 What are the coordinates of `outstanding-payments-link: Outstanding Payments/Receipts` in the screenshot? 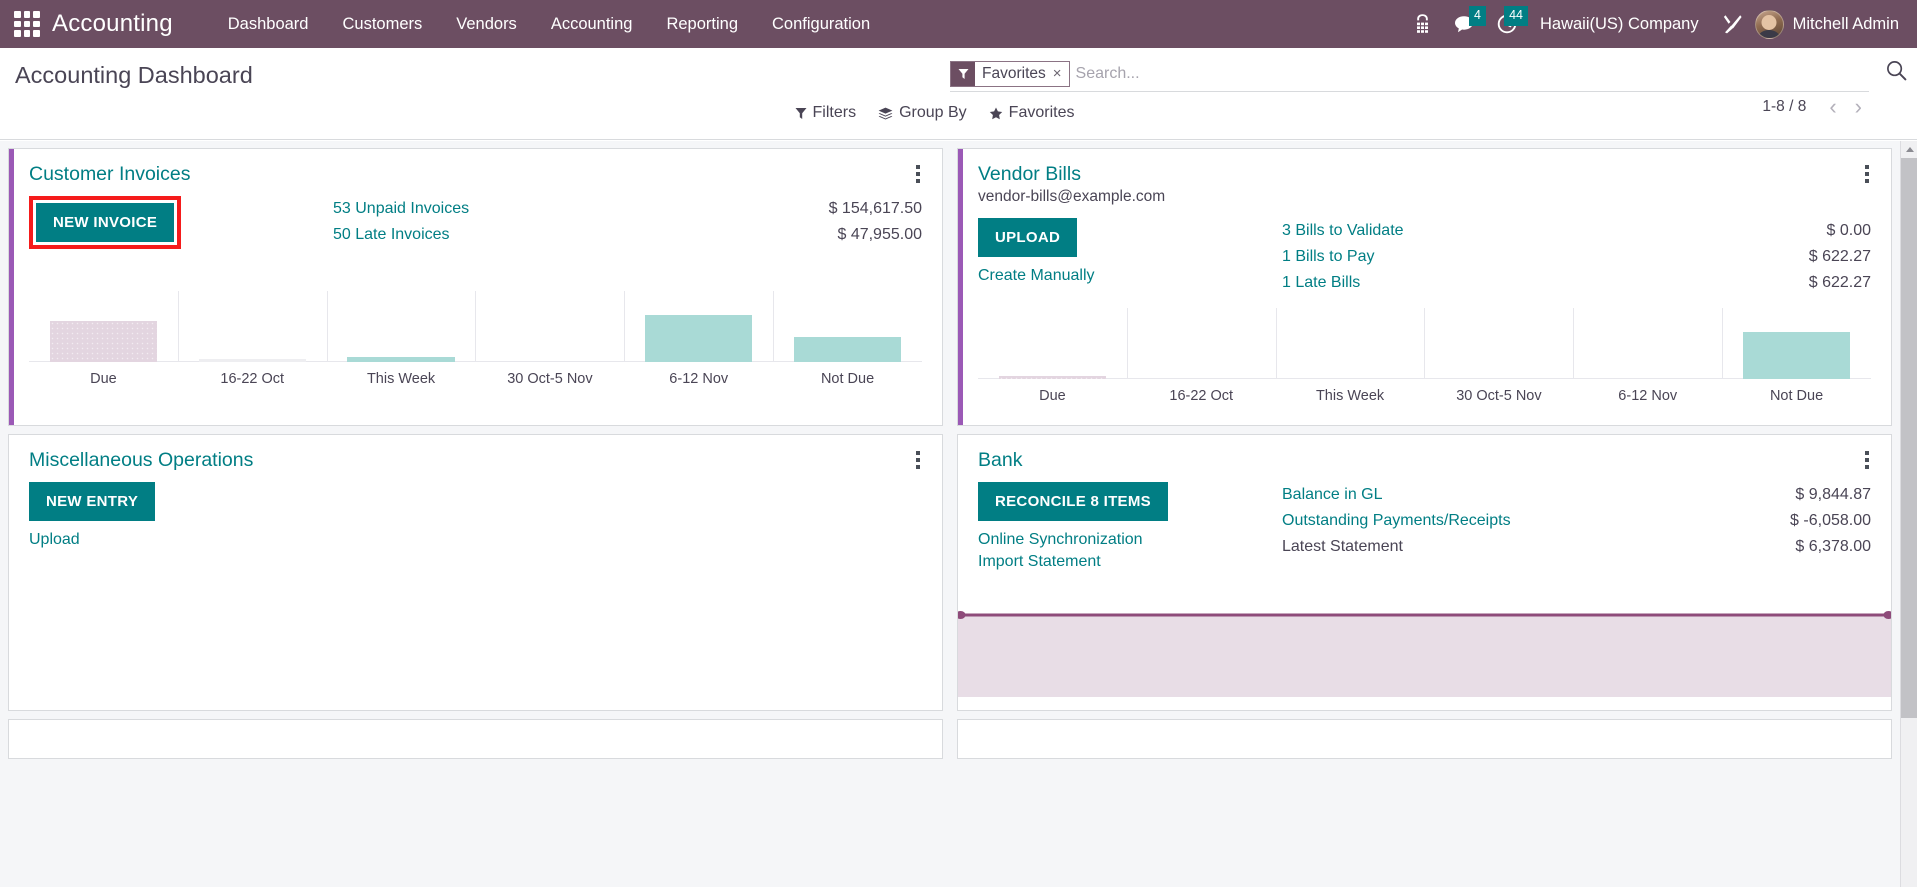 It's located at (1396, 521).